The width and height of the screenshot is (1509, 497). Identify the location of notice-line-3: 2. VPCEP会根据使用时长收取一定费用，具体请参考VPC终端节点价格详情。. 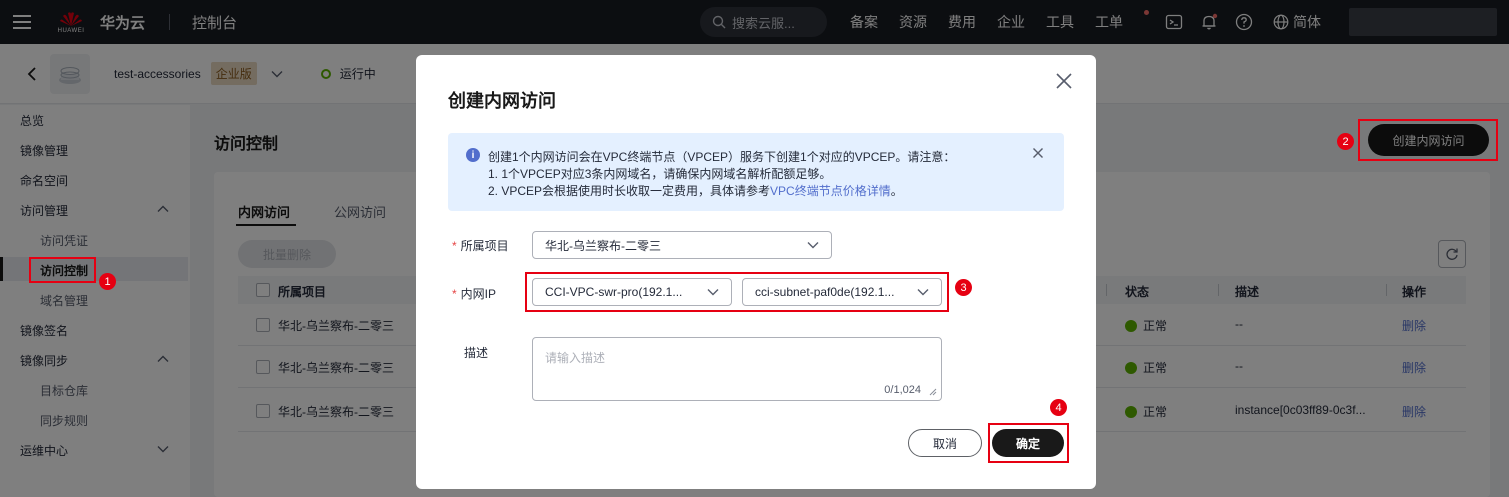
(695, 190).